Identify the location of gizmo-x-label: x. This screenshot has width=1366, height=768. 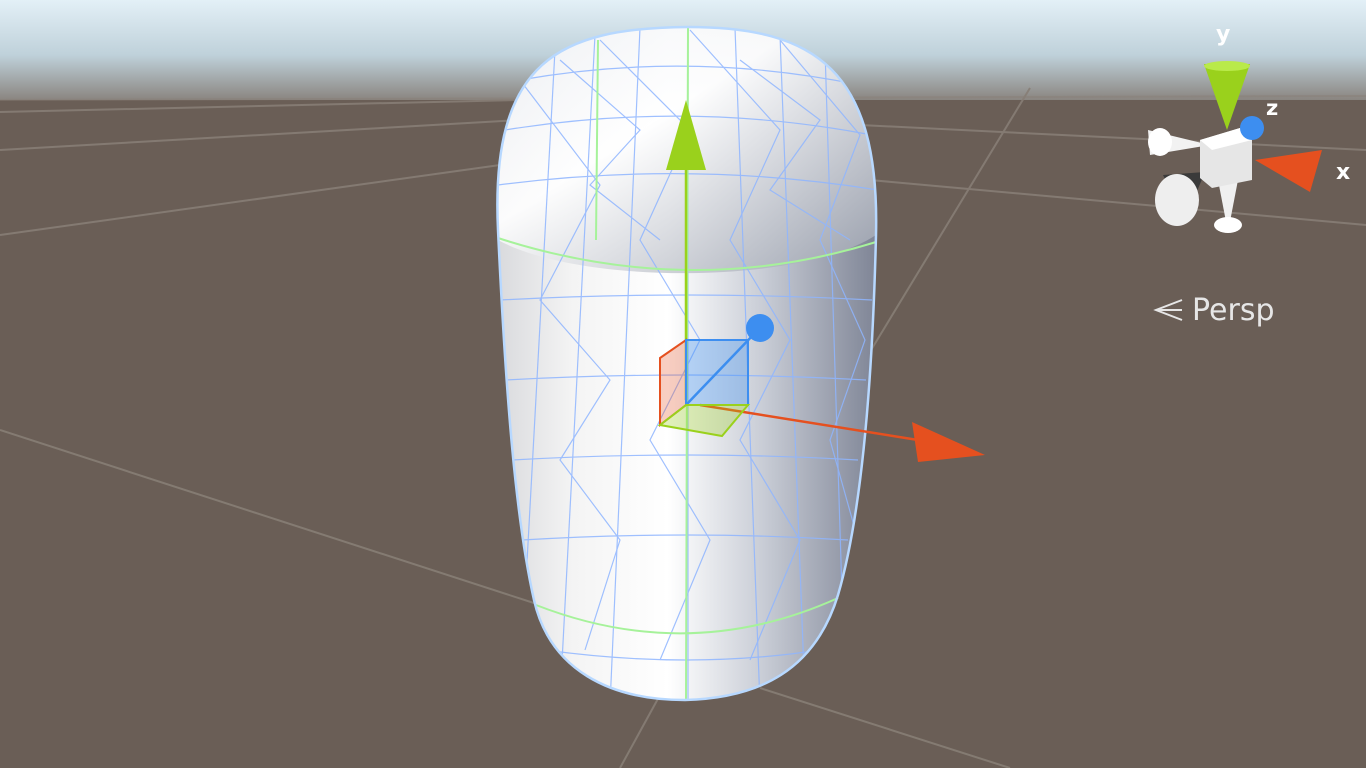
(1343, 172).